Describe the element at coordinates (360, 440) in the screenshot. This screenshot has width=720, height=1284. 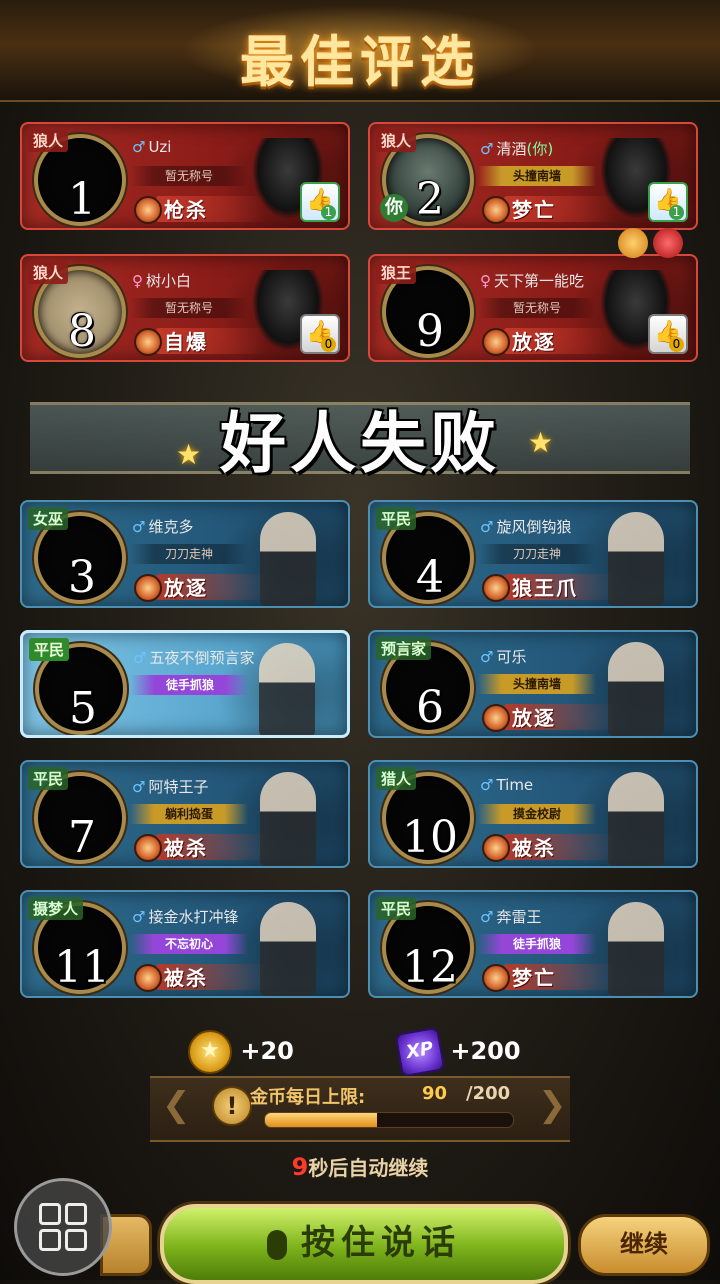
I see `result-banner: ★ ★ 好人失败` at that location.